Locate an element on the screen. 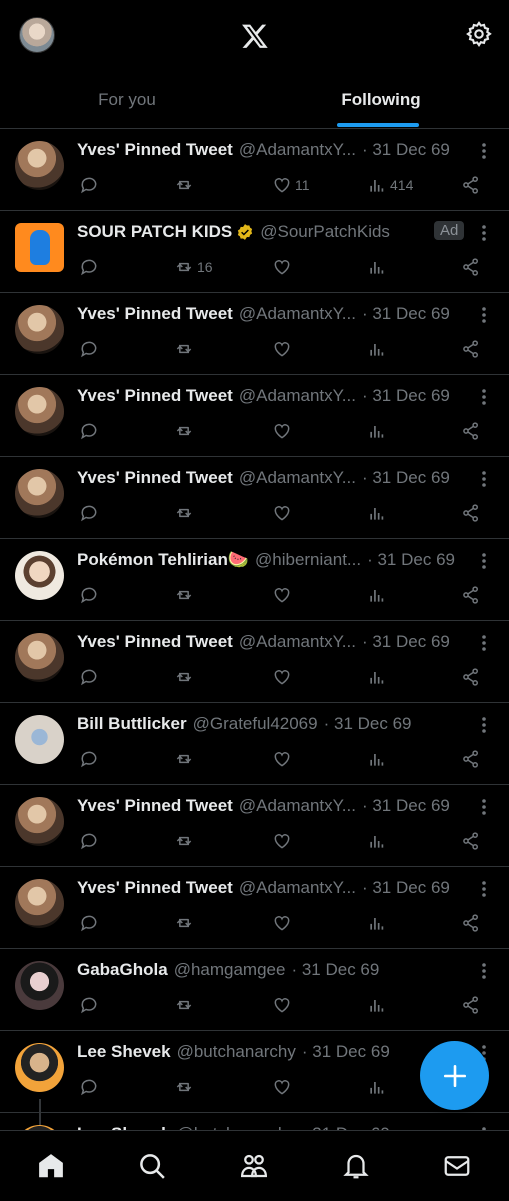  author-handle: @hamgamgee is located at coordinates (230, 970).